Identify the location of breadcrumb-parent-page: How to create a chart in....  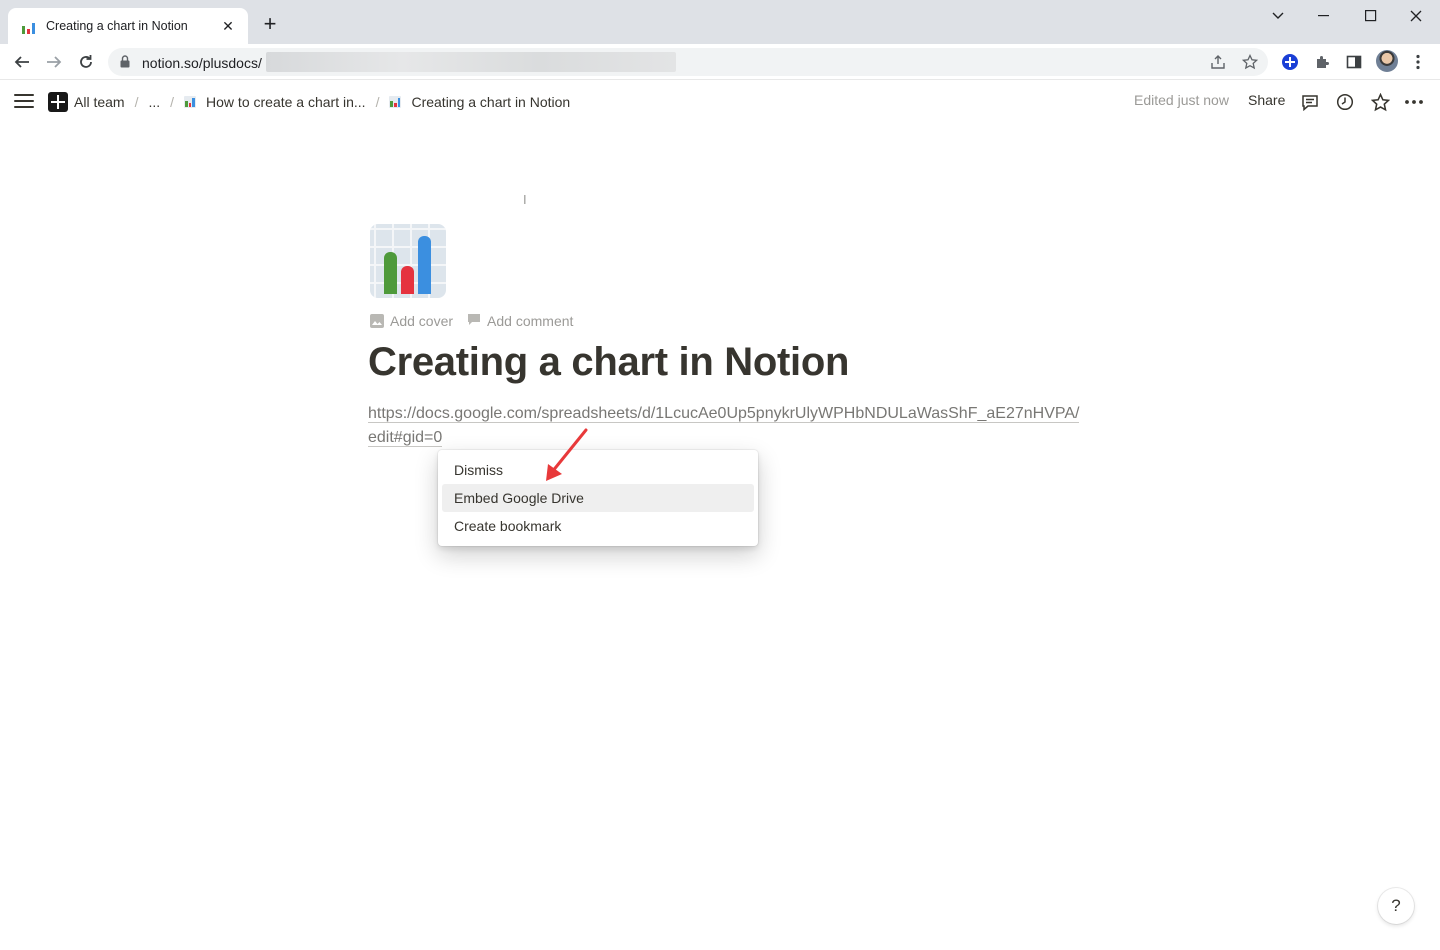
(286, 102).